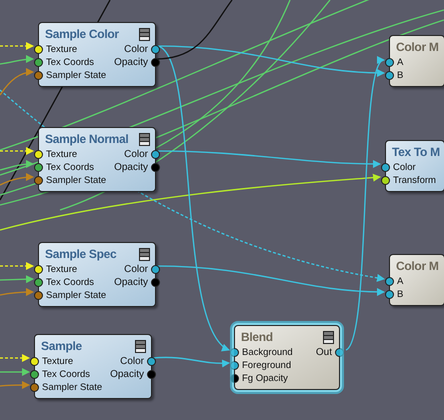  I want to click on port-label: Background, so click(267, 353).